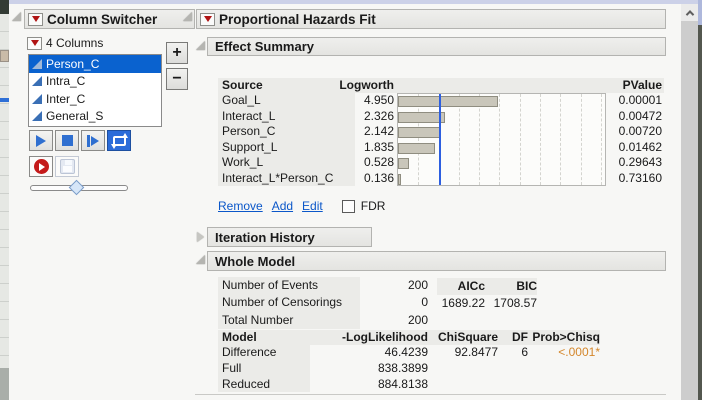 The image size is (702, 400). What do you see at coordinates (66, 81) in the screenshot?
I see `list-item-label: Intra_C` at bounding box center [66, 81].